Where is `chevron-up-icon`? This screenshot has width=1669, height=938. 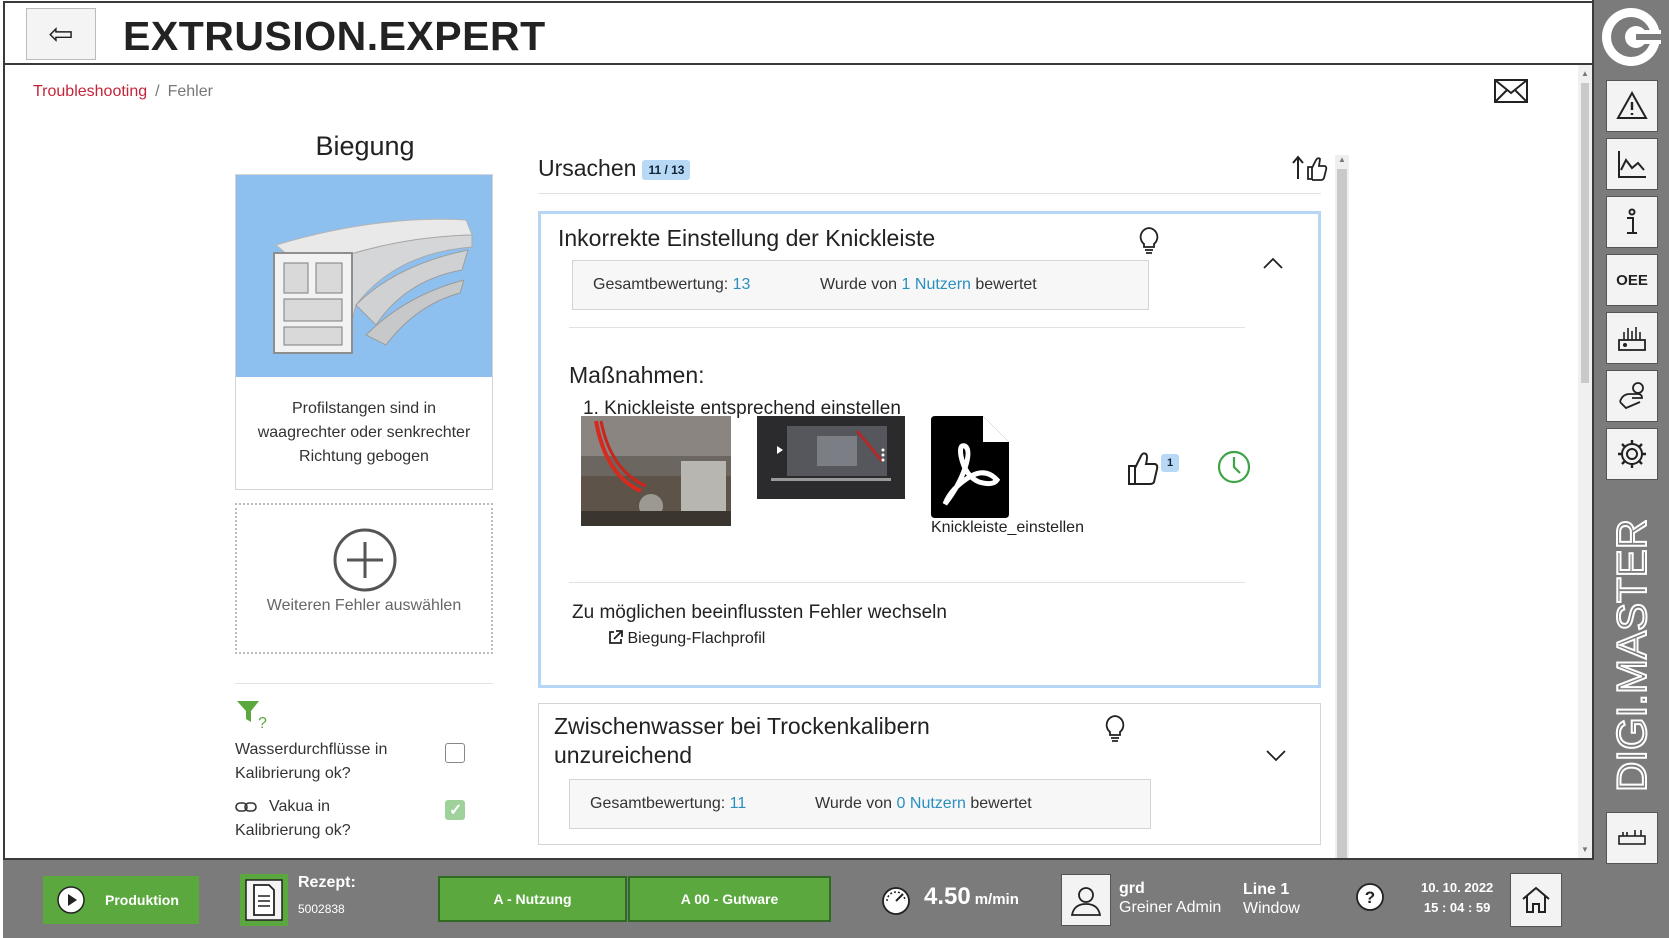 chevron-up-icon is located at coordinates (1273, 263).